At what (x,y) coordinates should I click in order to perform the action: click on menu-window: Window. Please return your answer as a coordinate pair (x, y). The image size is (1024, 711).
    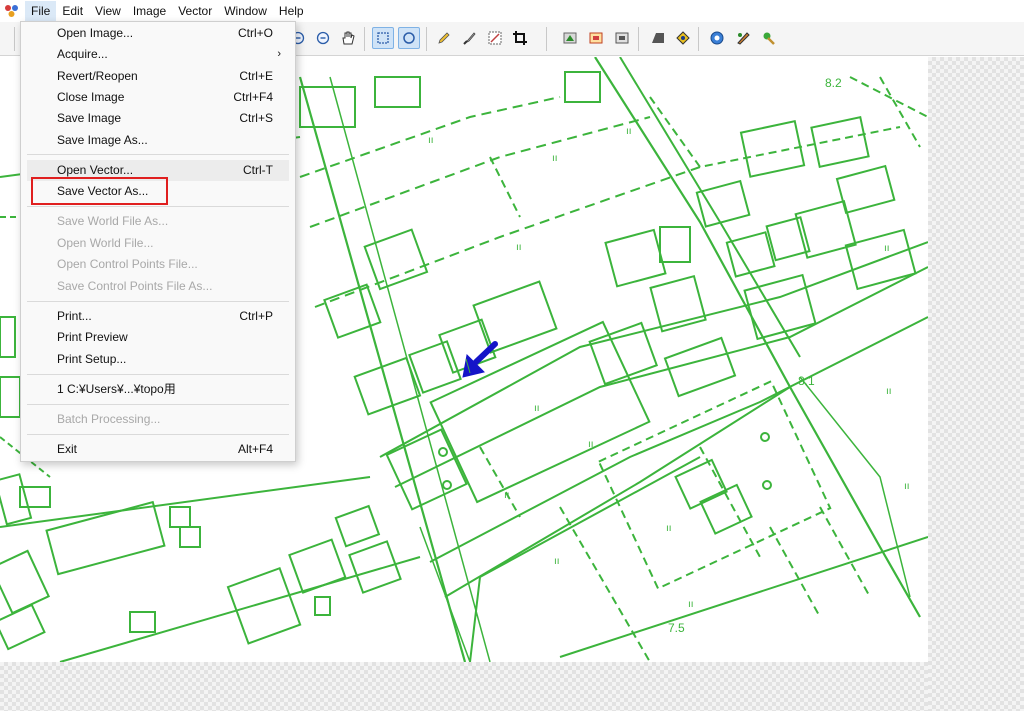
    Looking at the image, I should click on (245, 11).